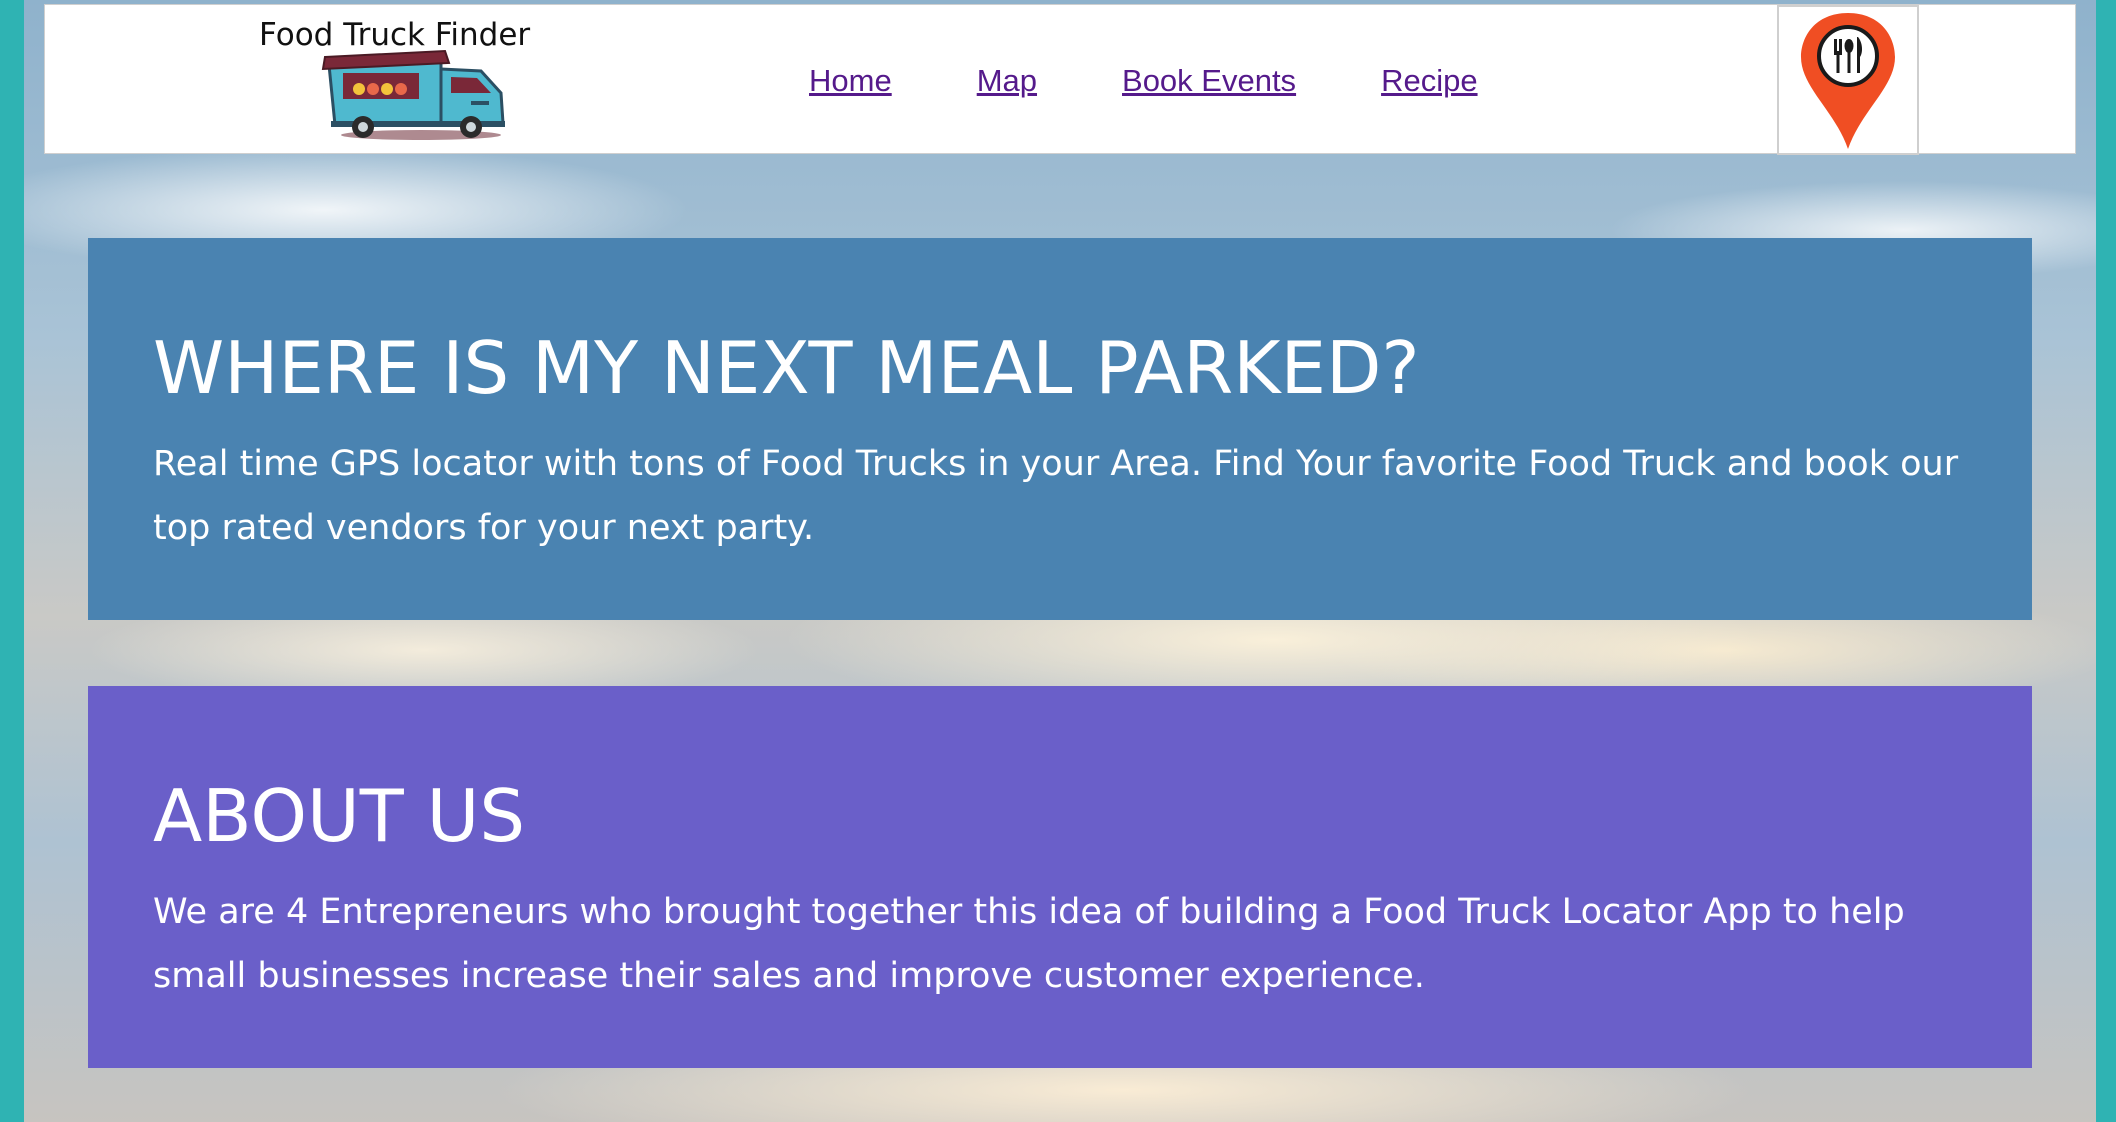 This screenshot has height=1122, width=2116. I want to click on food-truck-icon, so click(416, 93).